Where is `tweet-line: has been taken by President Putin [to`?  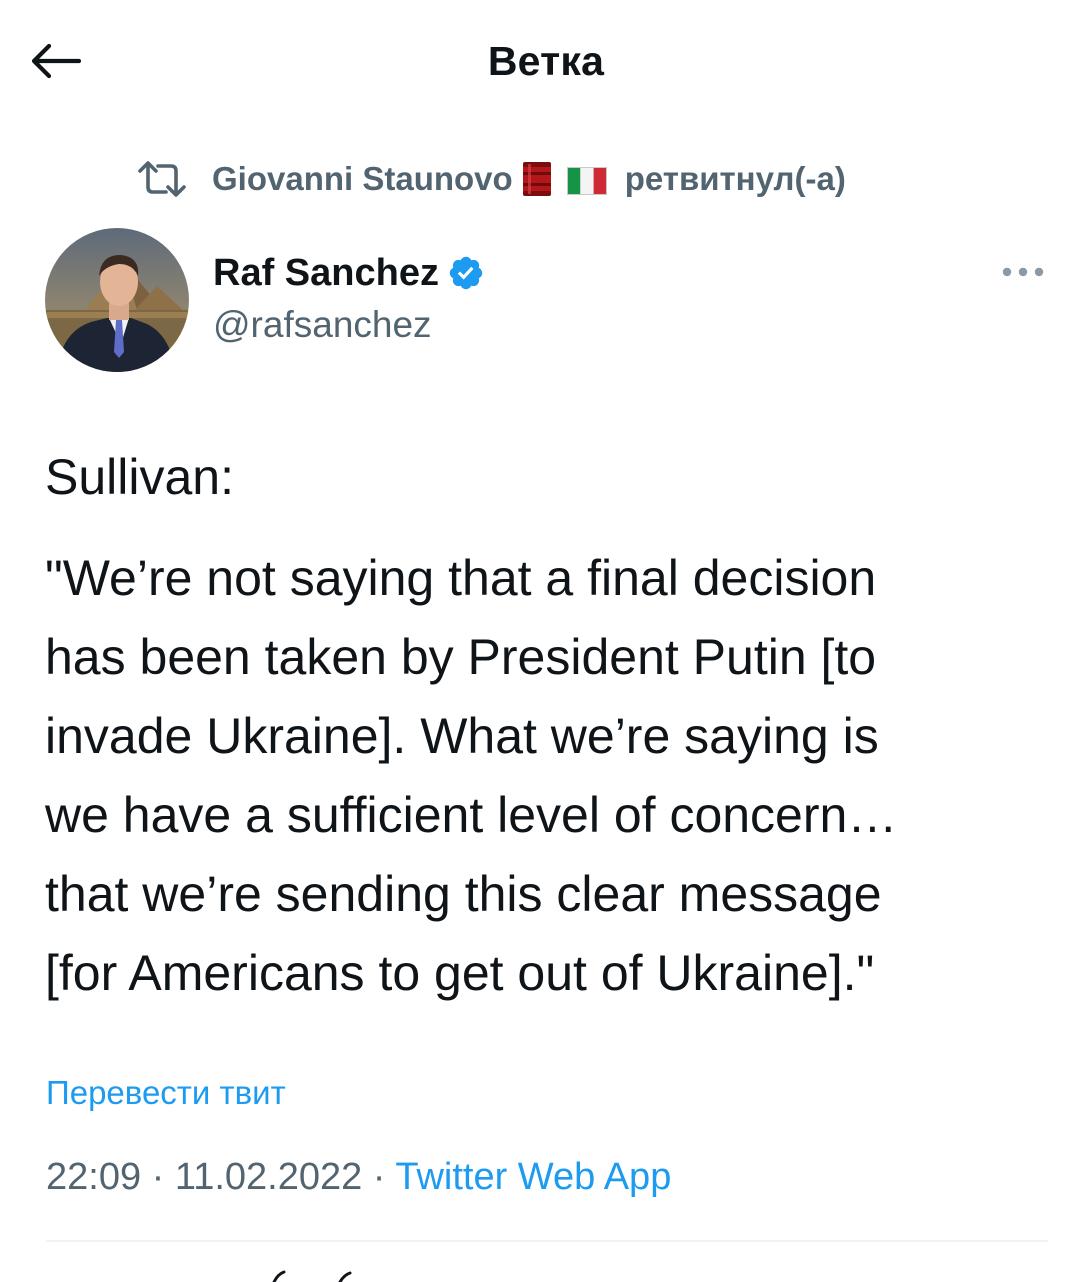 tweet-line: has been taken by President Putin [to is located at coordinates (461, 657).